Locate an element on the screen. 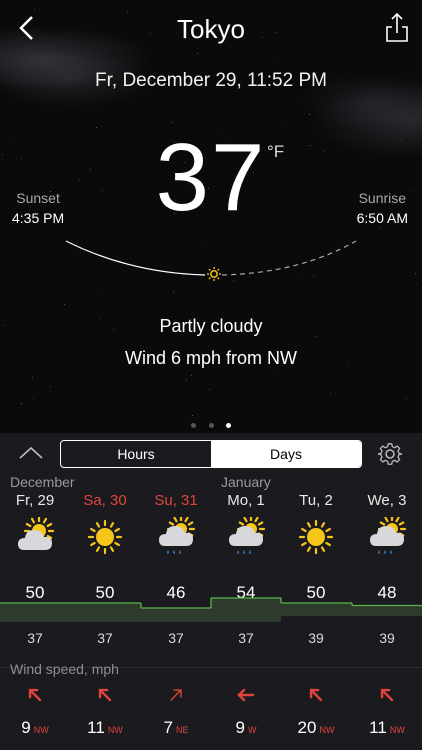 This screenshot has height=750, width=422. gear-icon is located at coordinates (390, 454).